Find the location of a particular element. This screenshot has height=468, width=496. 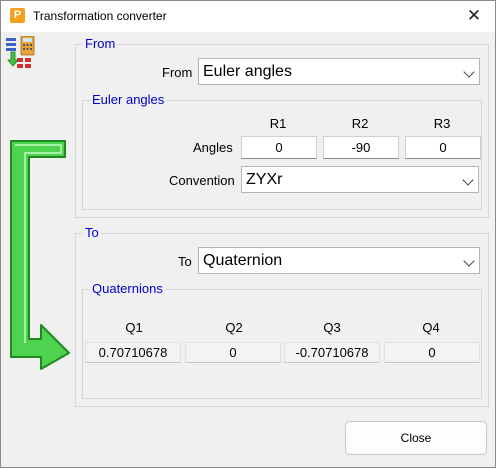

quaternion-q1-value: 0.70710678 is located at coordinates (133, 352).